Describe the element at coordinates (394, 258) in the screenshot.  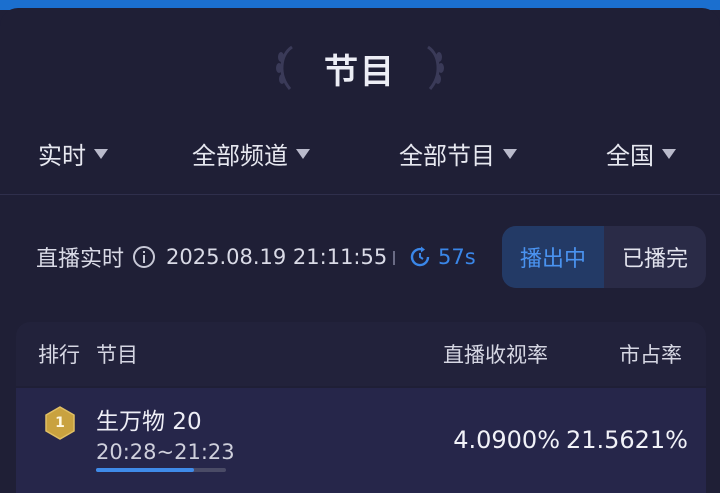
I see `separator` at that location.